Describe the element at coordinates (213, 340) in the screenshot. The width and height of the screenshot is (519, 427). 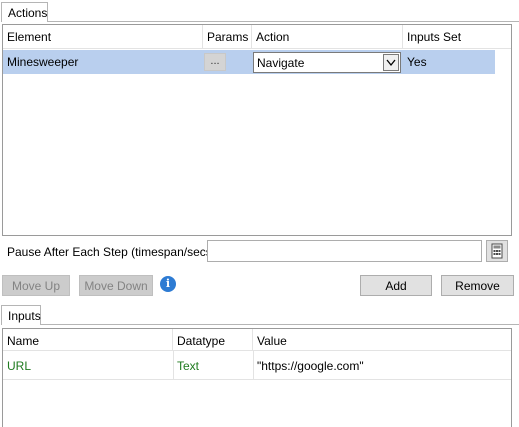
I see `column-header-datatype: Datatype` at that location.